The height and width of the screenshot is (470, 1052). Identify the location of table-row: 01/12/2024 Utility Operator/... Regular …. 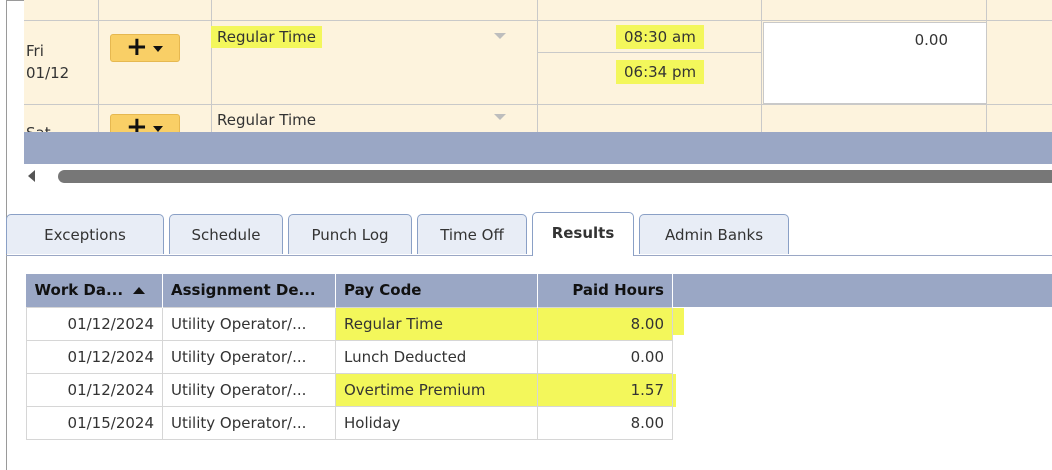
(349, 323).